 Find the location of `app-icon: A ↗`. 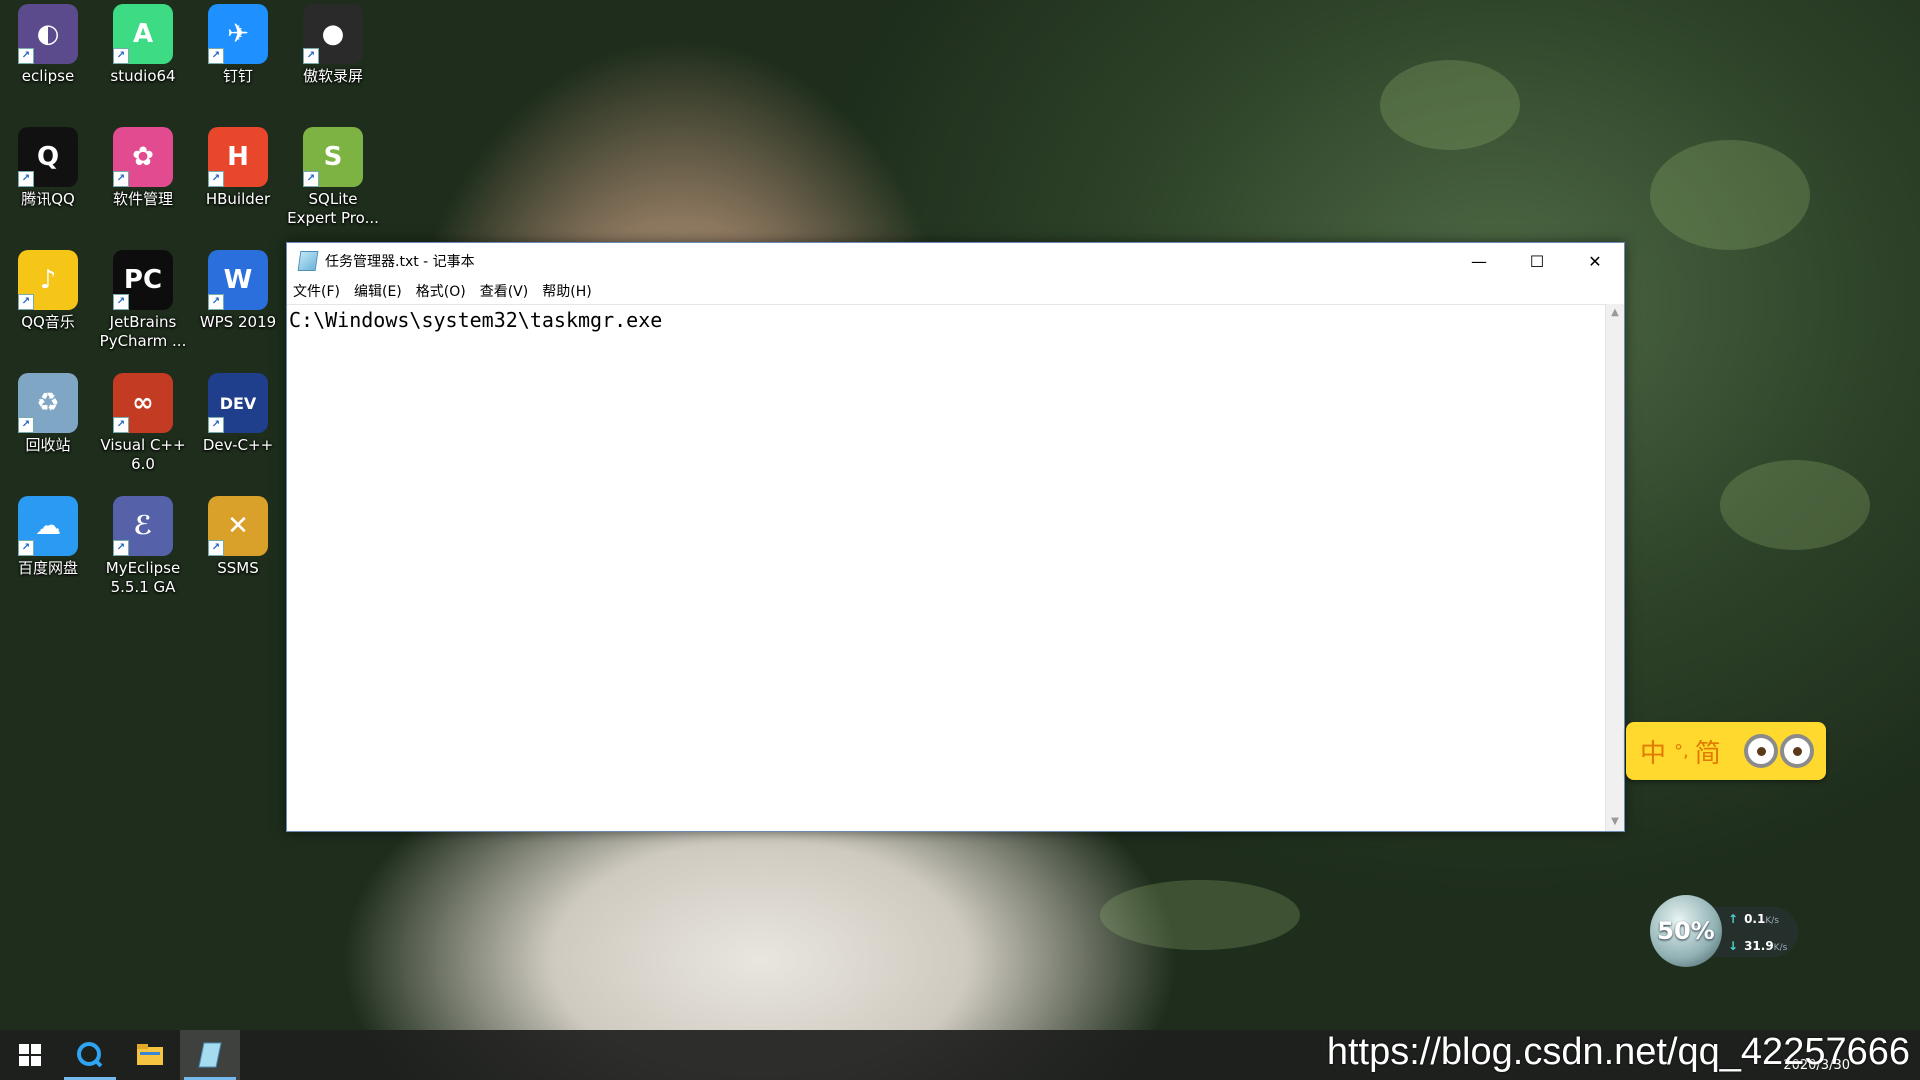

app-icon: A ↗ is located at coordinates (143, 34).